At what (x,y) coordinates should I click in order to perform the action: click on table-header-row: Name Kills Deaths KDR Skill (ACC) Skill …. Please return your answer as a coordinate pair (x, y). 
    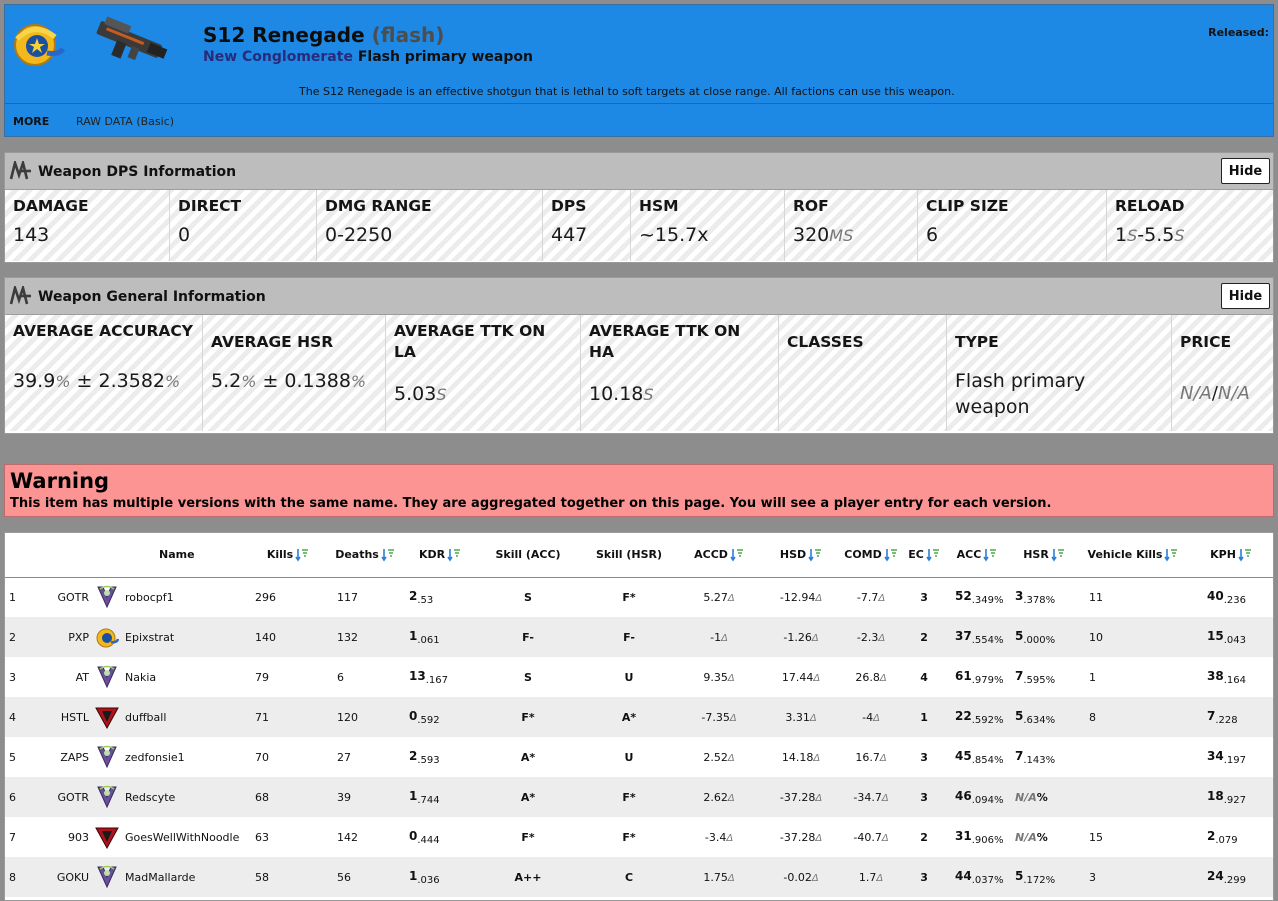
    Looking at the image, I should click on (639, 555).